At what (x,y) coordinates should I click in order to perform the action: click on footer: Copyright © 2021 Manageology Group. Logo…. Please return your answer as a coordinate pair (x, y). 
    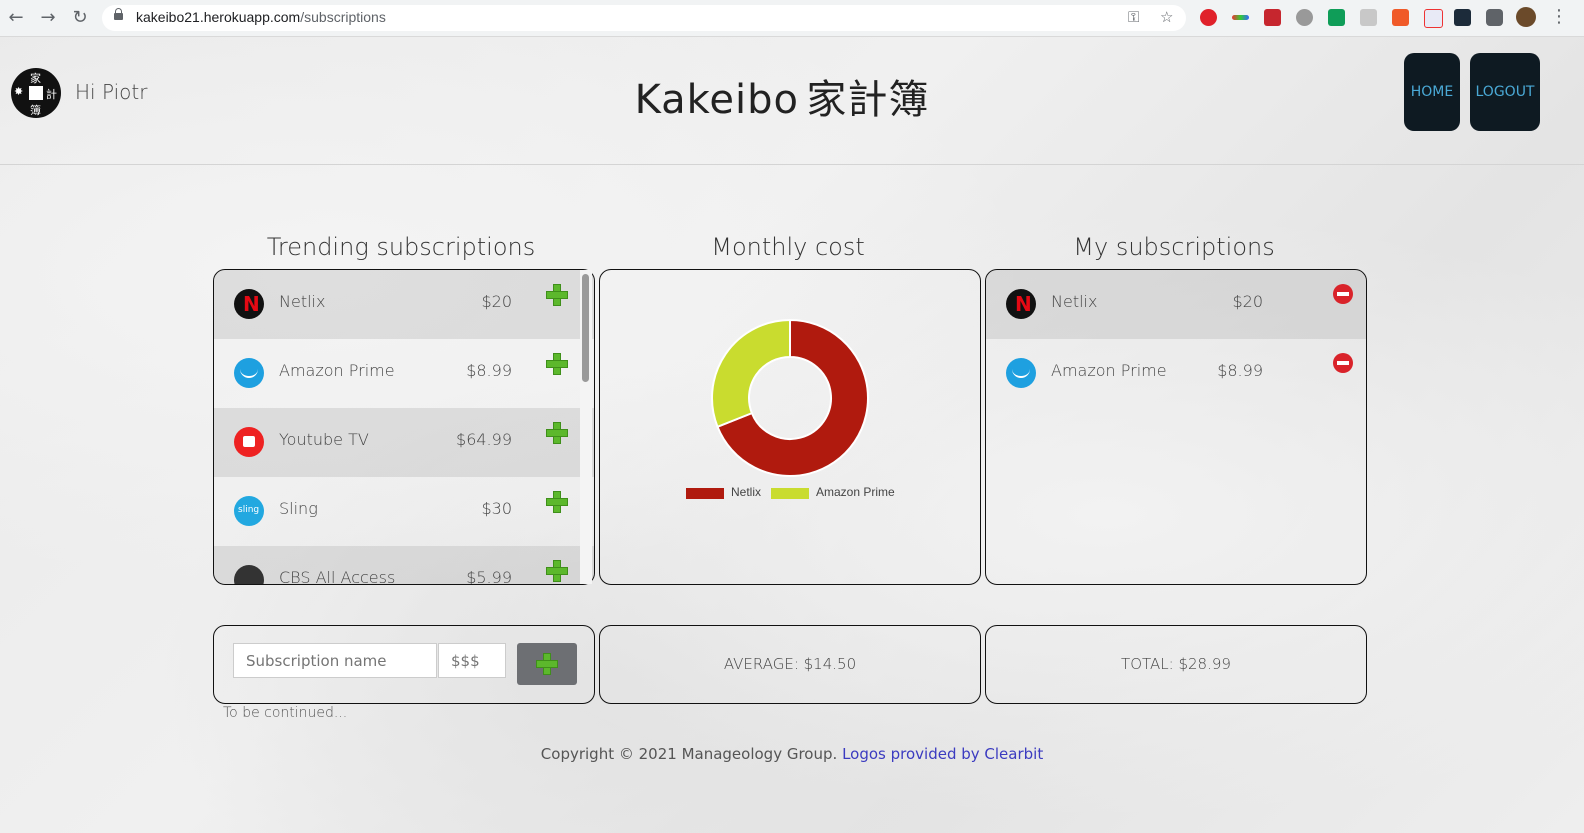
    Looking at the image, I should click on (792, 754).